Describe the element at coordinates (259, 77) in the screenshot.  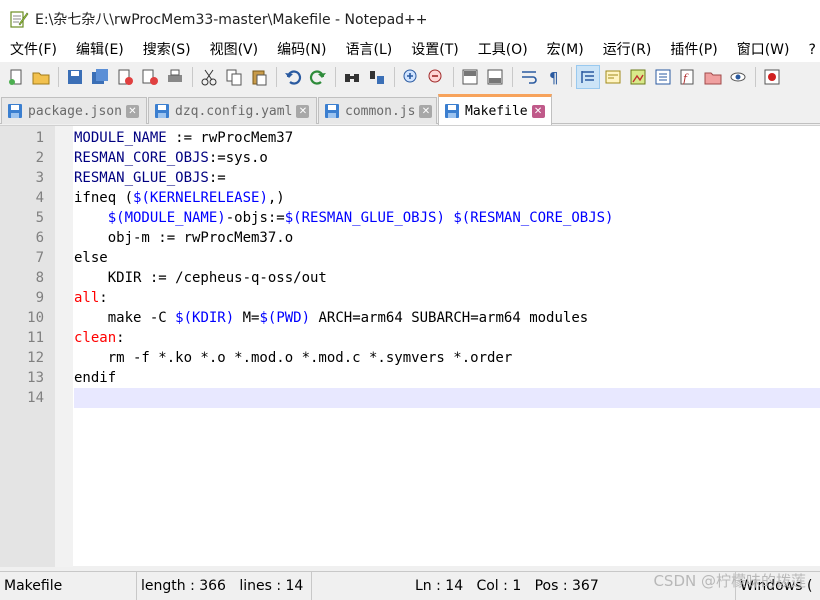
I see `paste-button` at that location.